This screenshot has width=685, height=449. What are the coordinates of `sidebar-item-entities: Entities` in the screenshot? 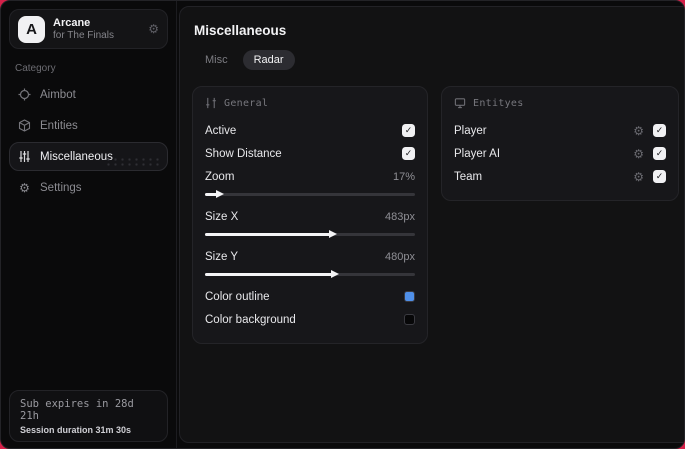 It's located at (88, 125).